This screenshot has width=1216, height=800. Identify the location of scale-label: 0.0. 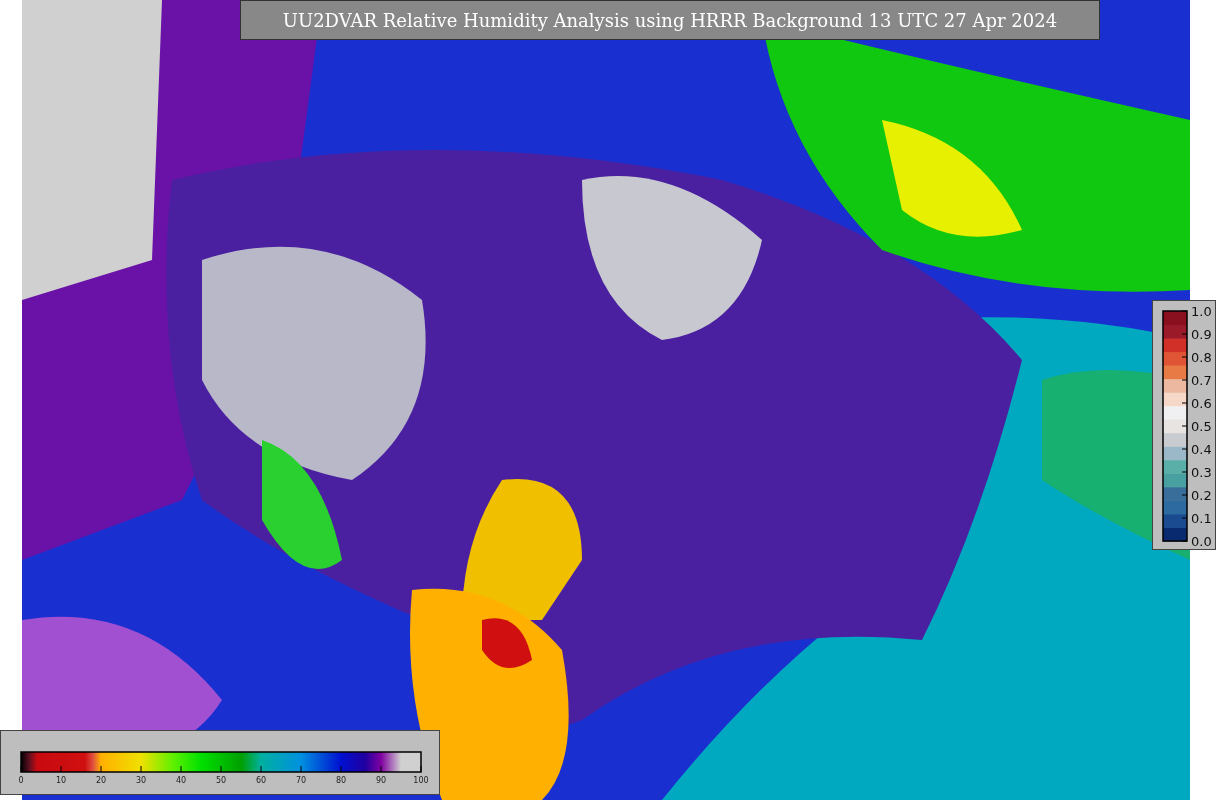
(1201, 541).